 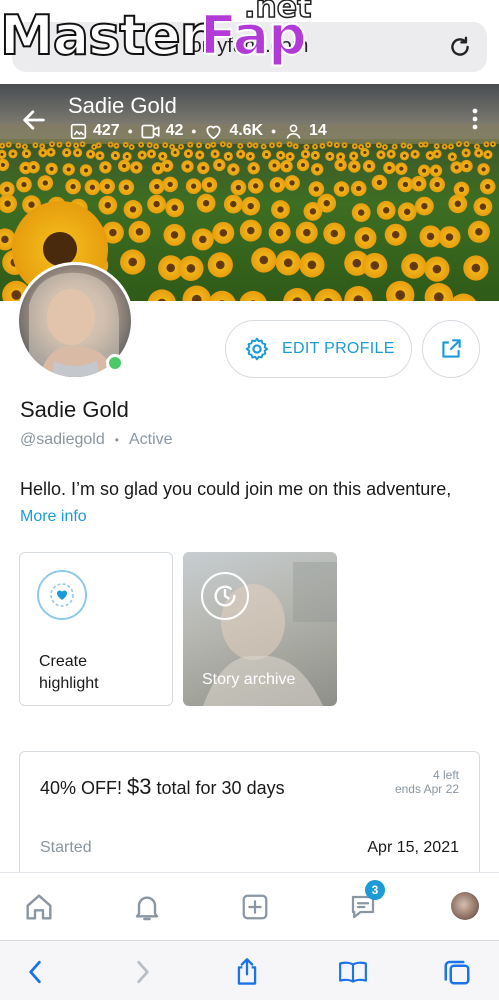 What do you see at coordinates (78, 131) in the screenshot?
I see `photo-icon` at bounding box center [78, 131].